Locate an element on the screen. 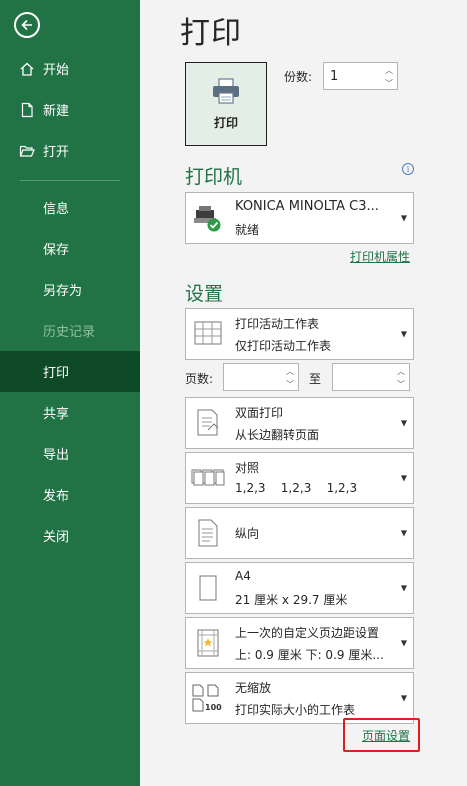 The width and height of the screenshot is (467, 786). sidebar-item-close: 关闭 is located at coordinates (70, 535).